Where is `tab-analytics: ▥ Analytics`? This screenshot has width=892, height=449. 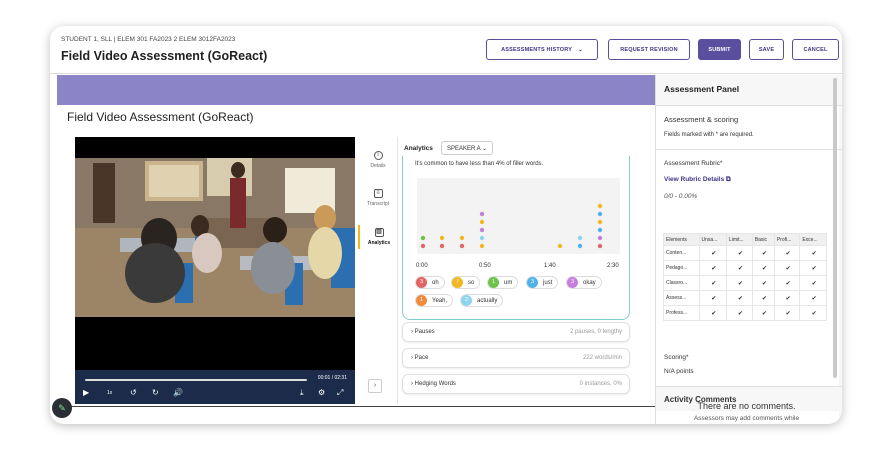 tab-analytics: ▥ Analytics is located at coordinates (378, 237).